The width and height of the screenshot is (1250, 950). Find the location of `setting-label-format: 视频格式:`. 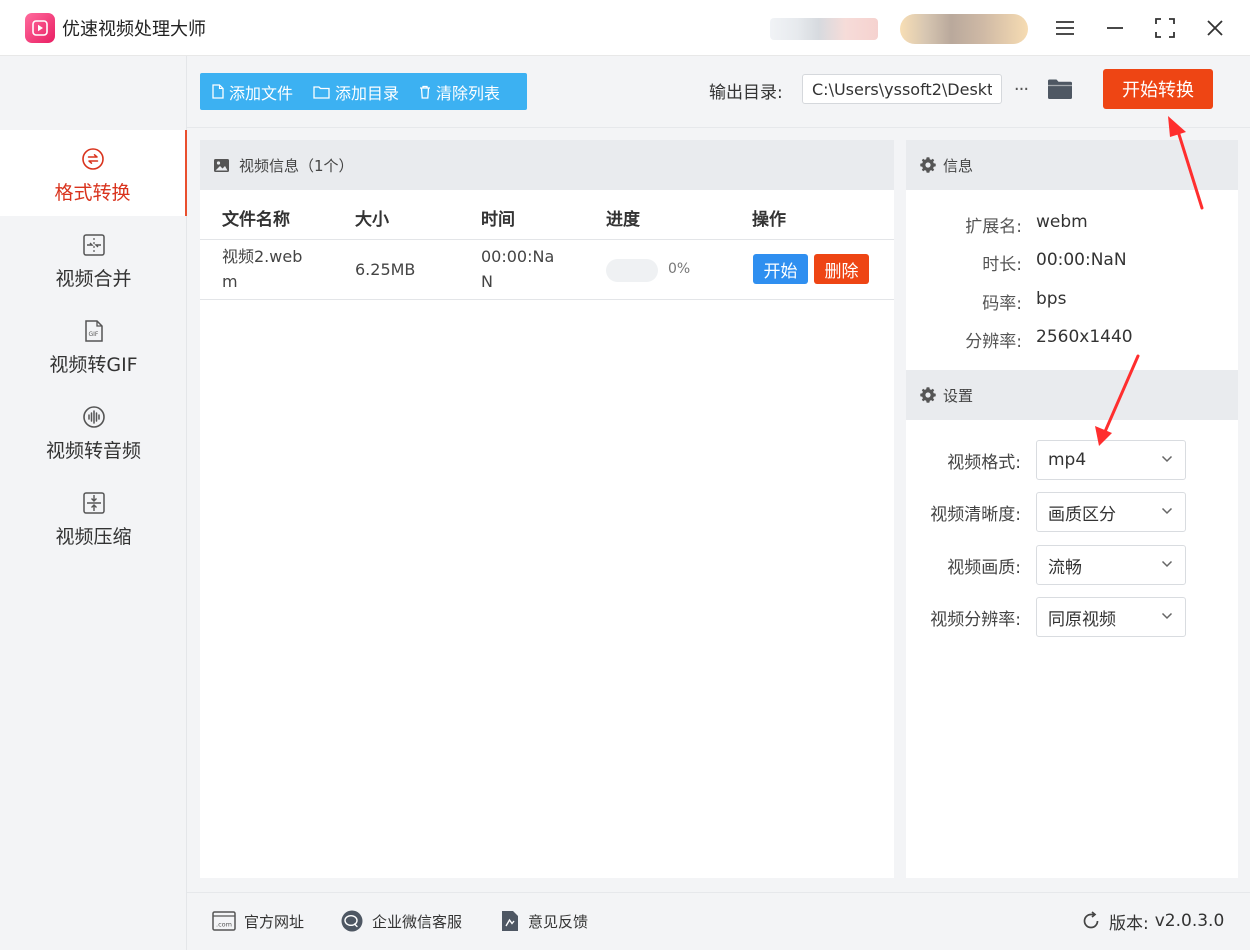

setting-label-format: 视频格式: is located at coordinates (984, 463).